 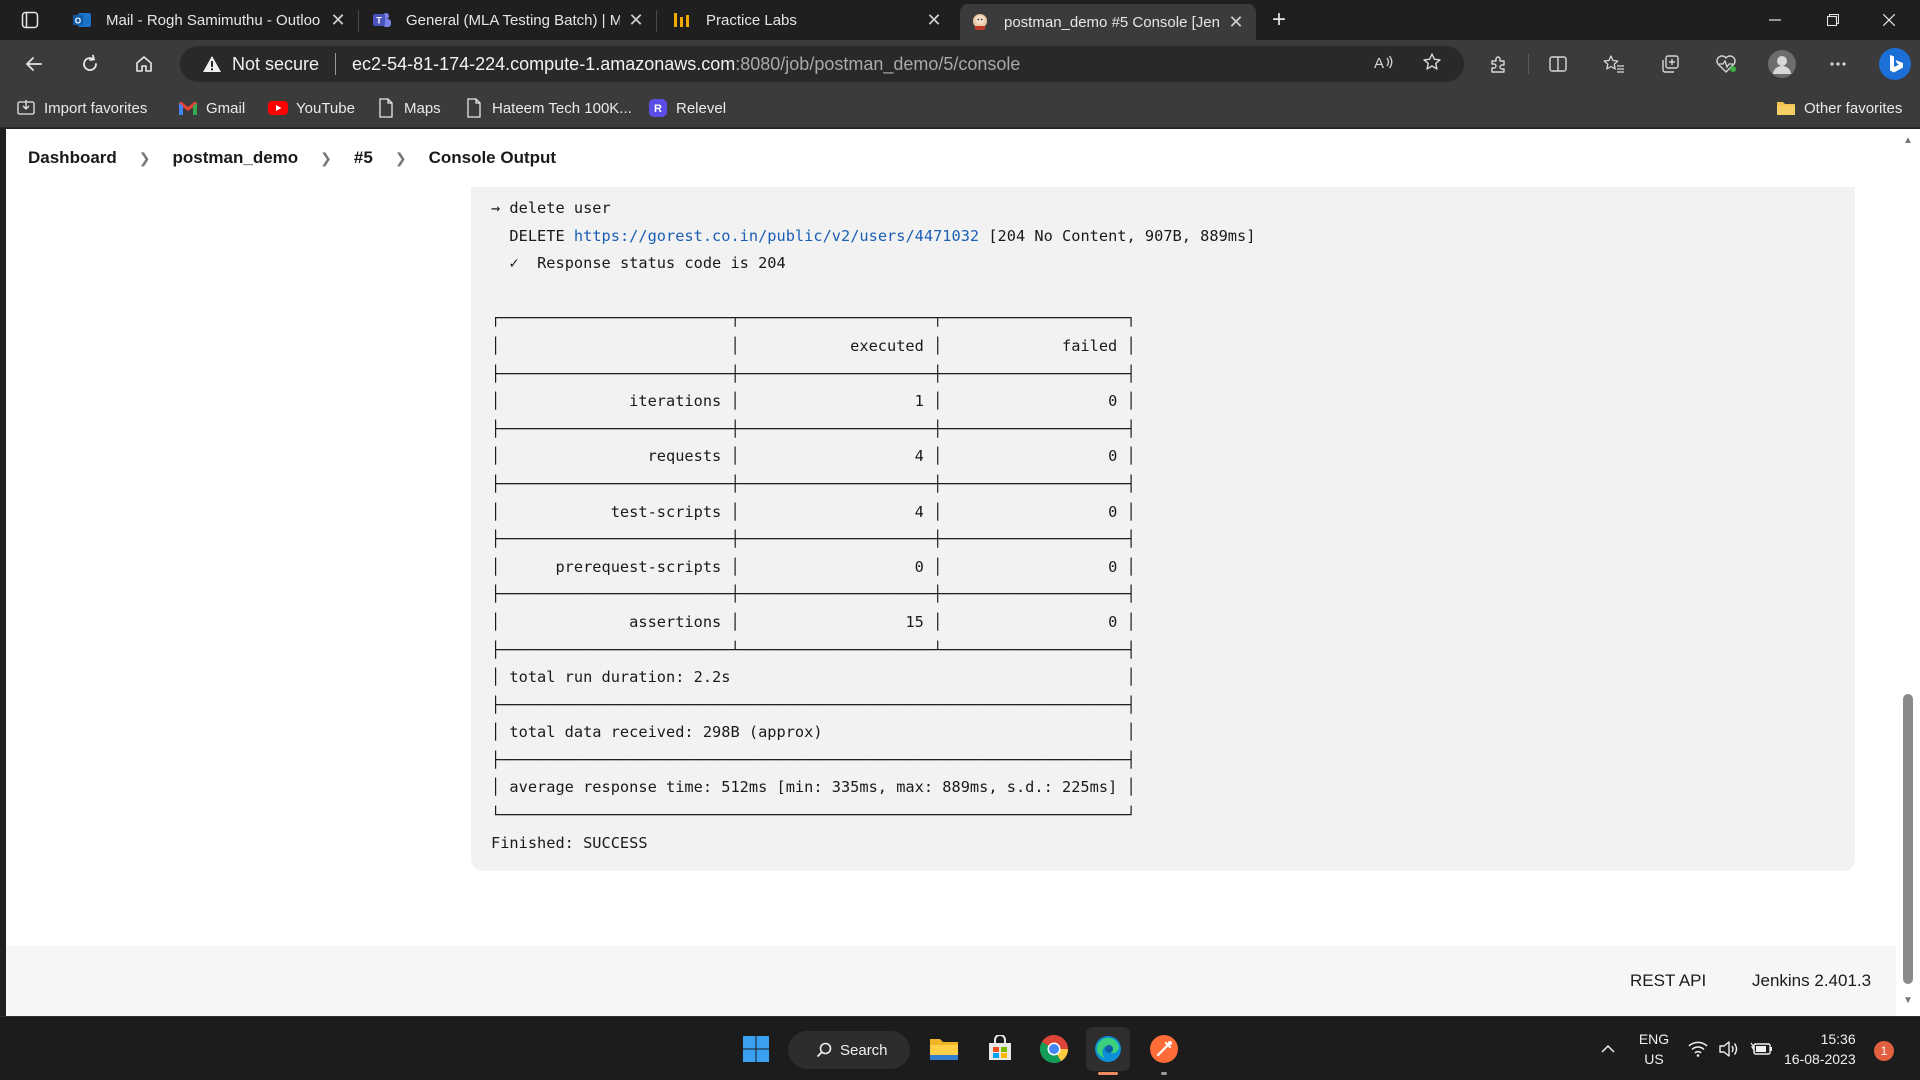 I want to click on profile-avatar, so click(x=1782, y=64).